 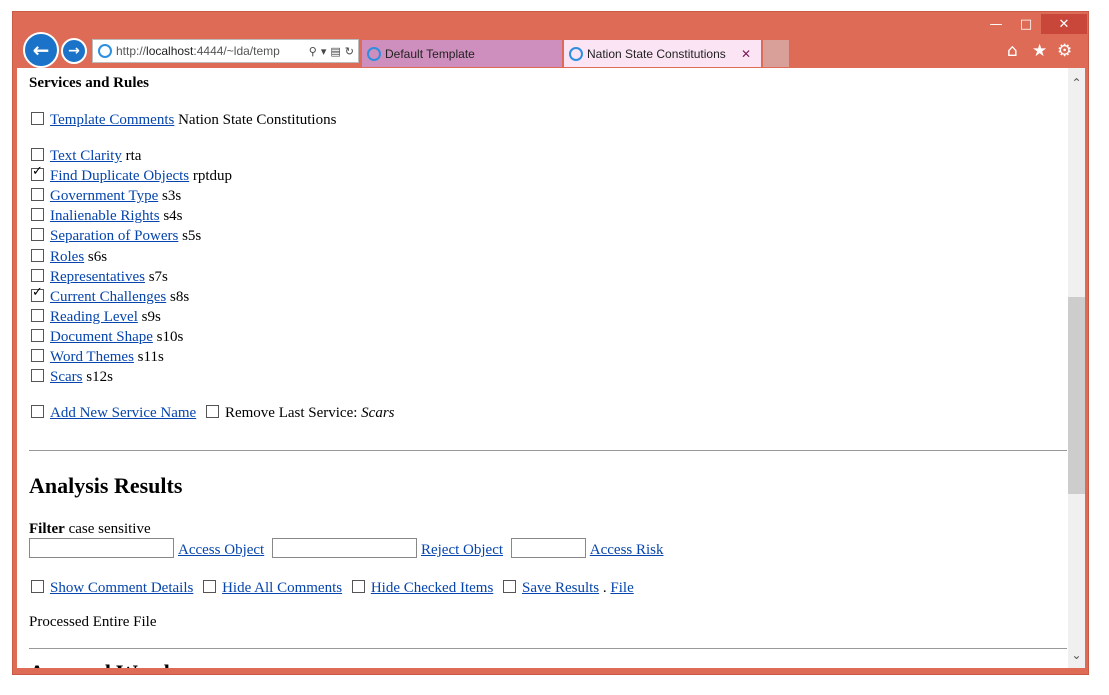 I want to click on service-link: Find Duplicate Objects, so click(x=119, y=176).